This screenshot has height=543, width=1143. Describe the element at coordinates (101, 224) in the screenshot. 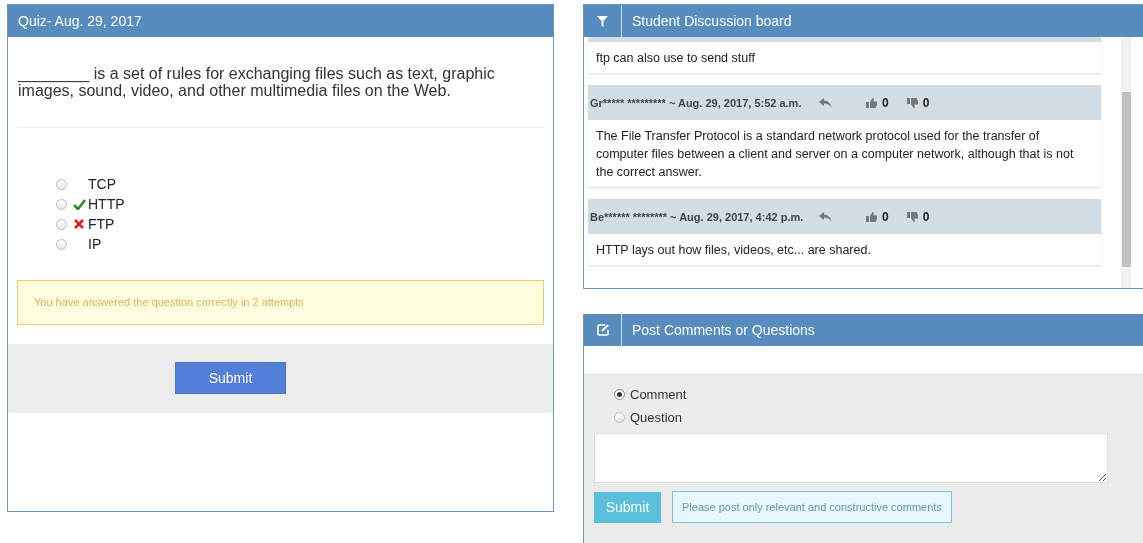

I see `option-label: FTP` at that location.